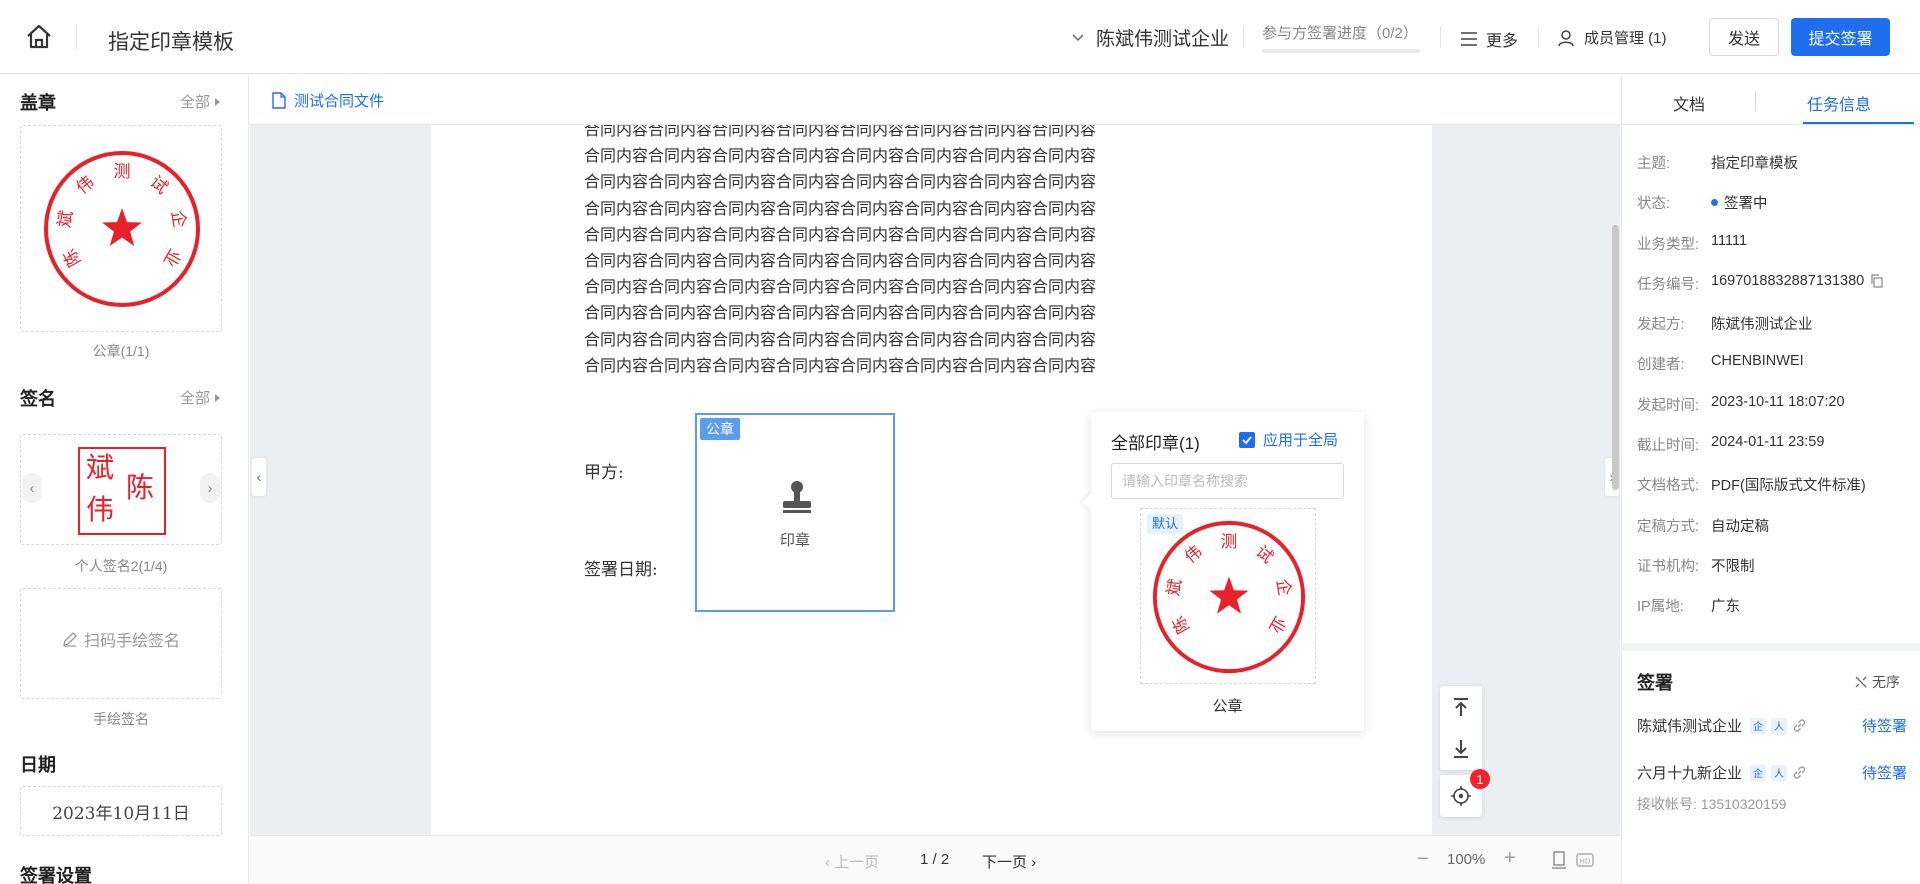 The height and width of the screenshot is (884, 1920). What do you see at coordinates (1566, 37) in the screenshot?
I see `user-icon` at bounding box center [1566, 37].